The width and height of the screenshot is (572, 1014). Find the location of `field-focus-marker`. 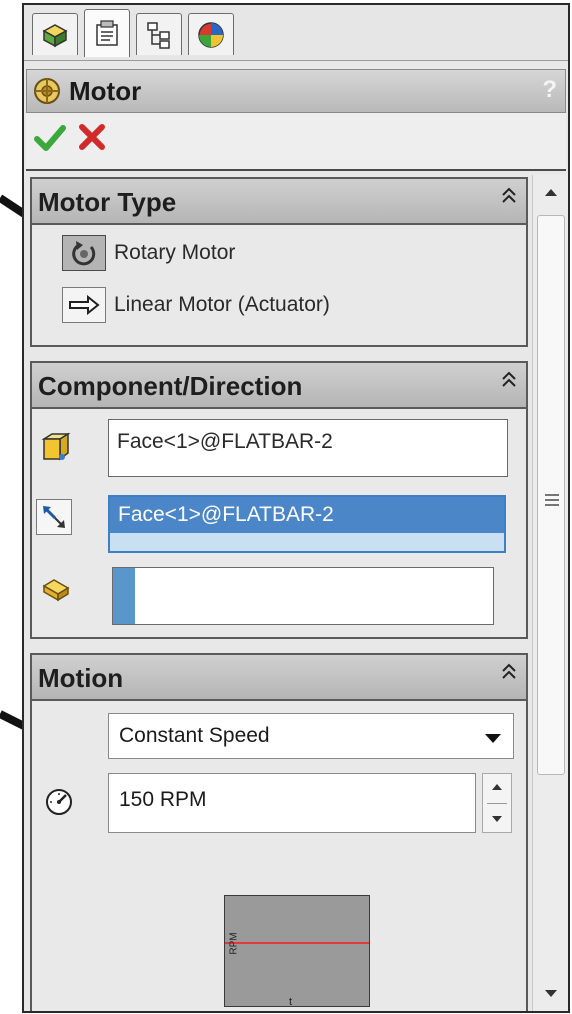

field-focus-marker is located at coordinates (124, 596).